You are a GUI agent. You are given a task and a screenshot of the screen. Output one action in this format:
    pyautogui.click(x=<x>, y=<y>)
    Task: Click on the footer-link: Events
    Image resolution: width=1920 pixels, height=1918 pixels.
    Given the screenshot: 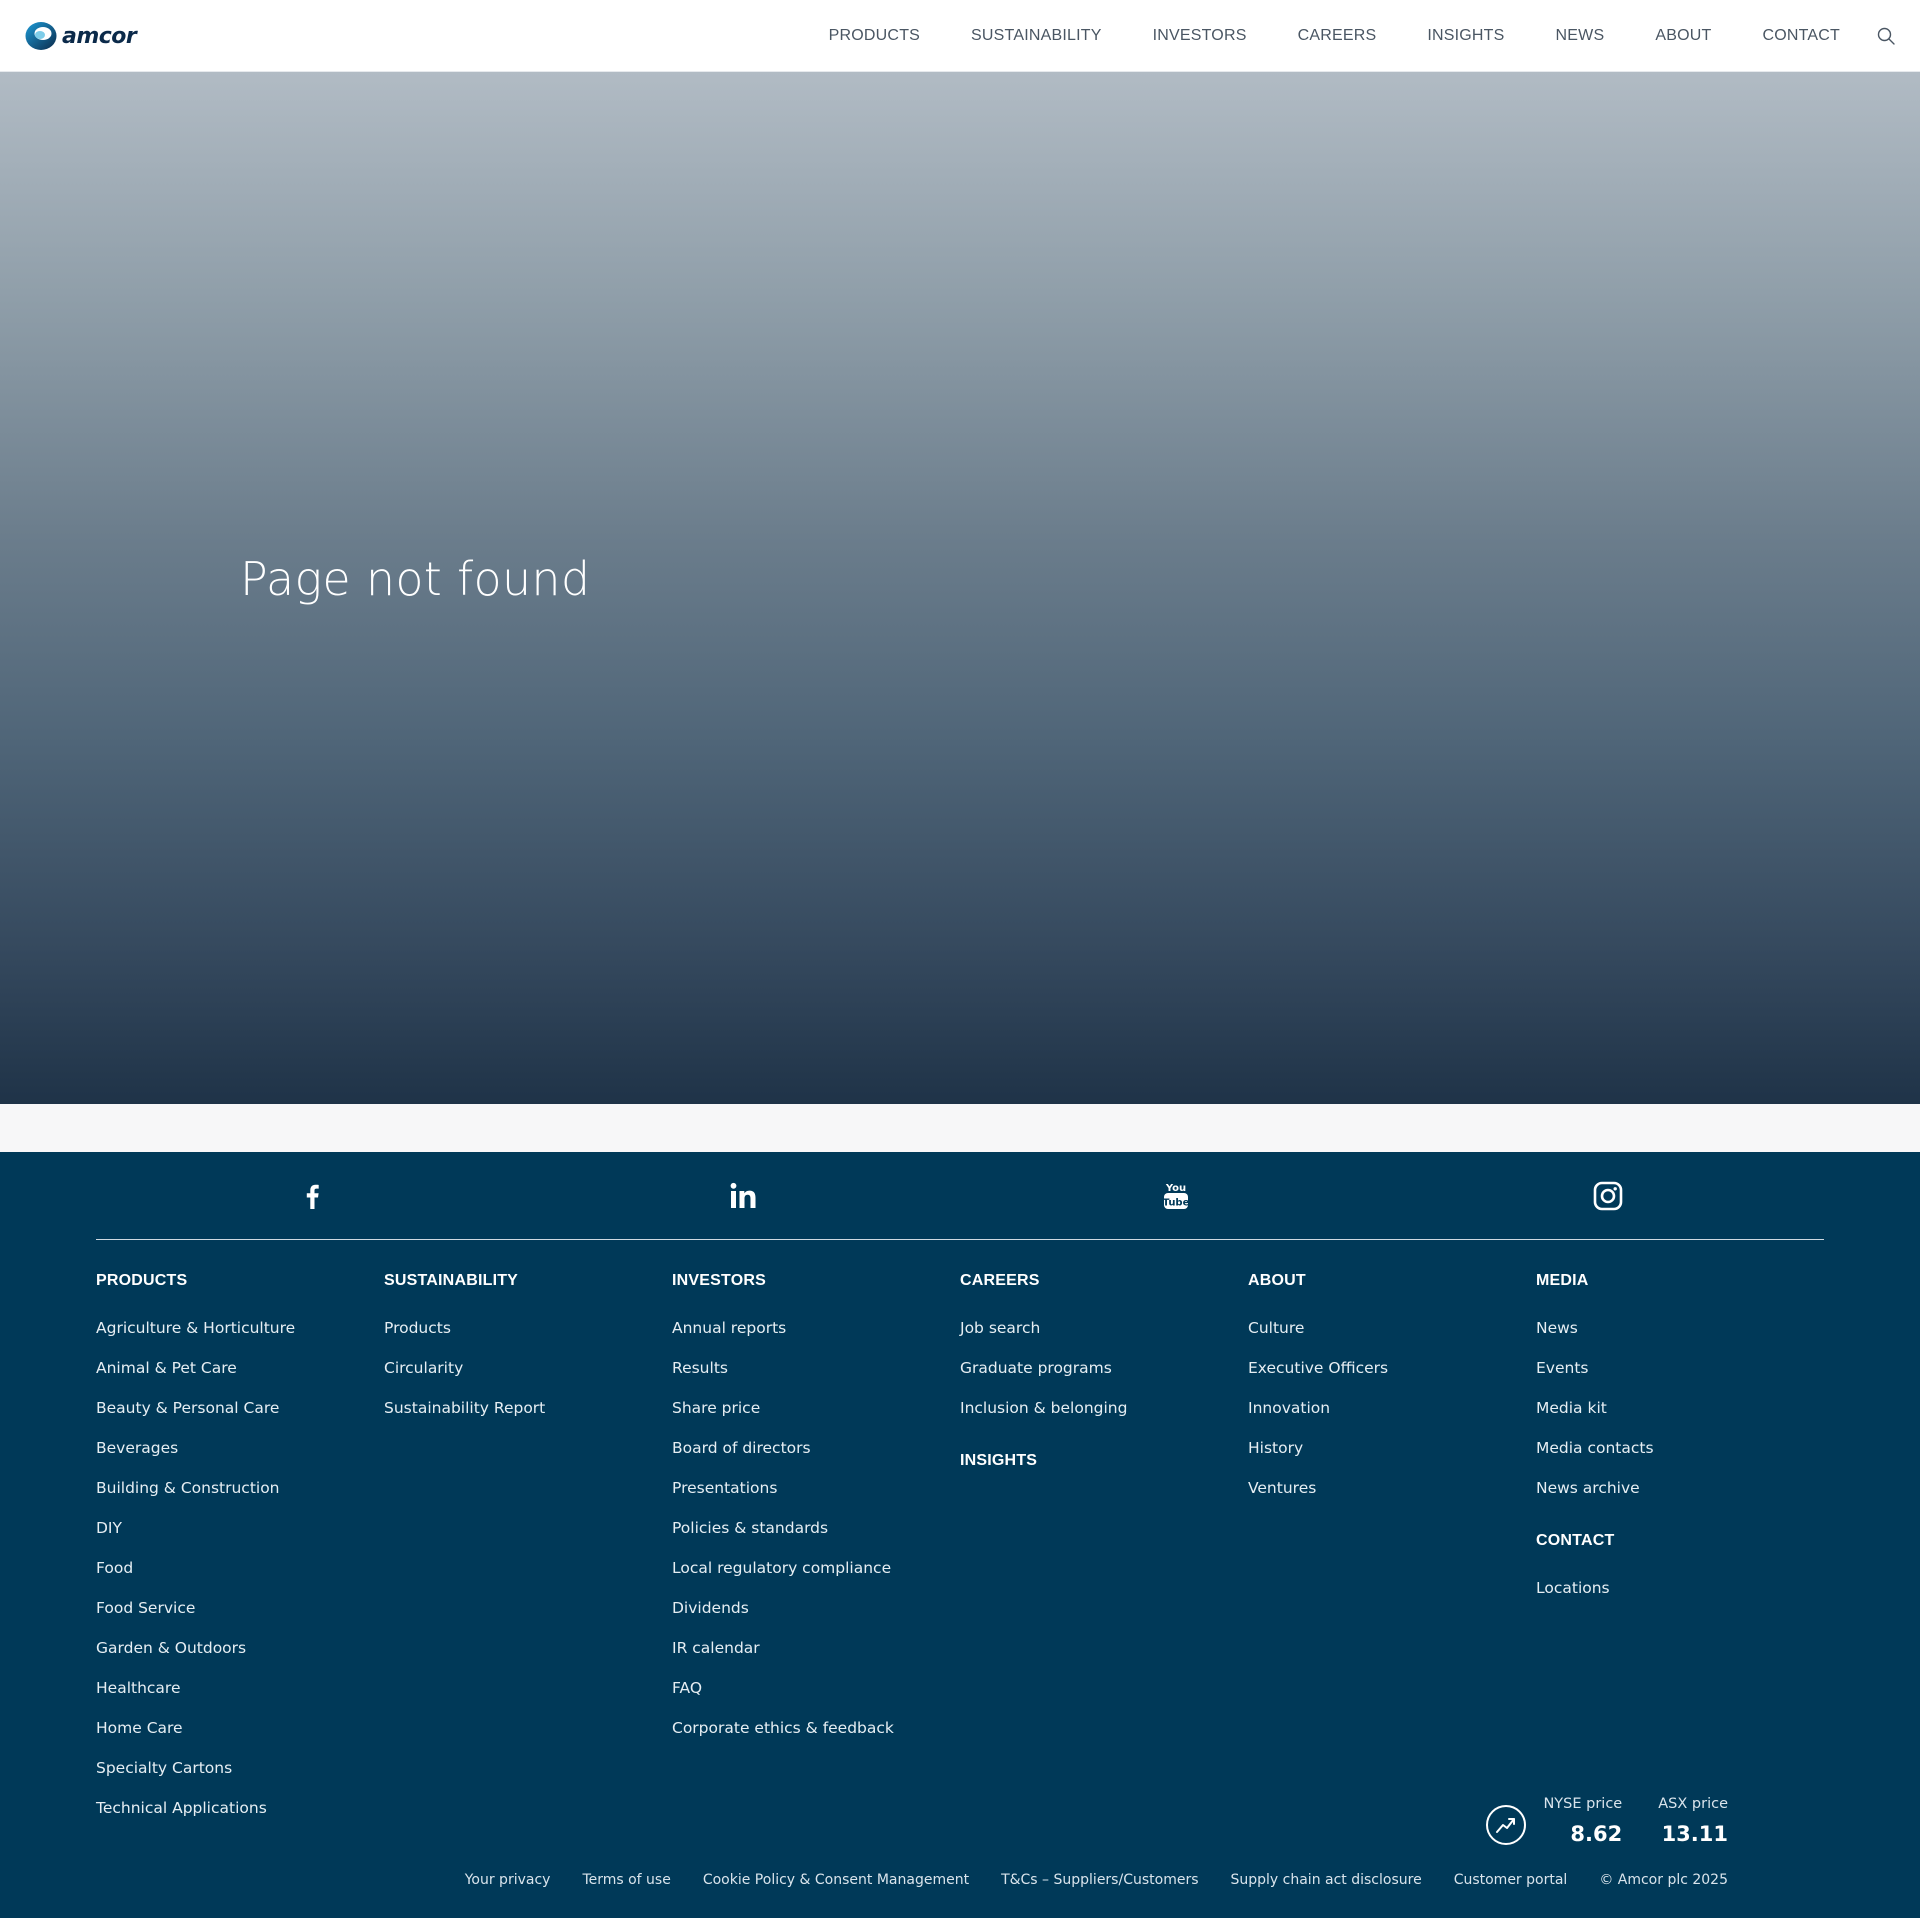 What is the action you would take?
    pyautogui.click(x=1680, y=1368)
    